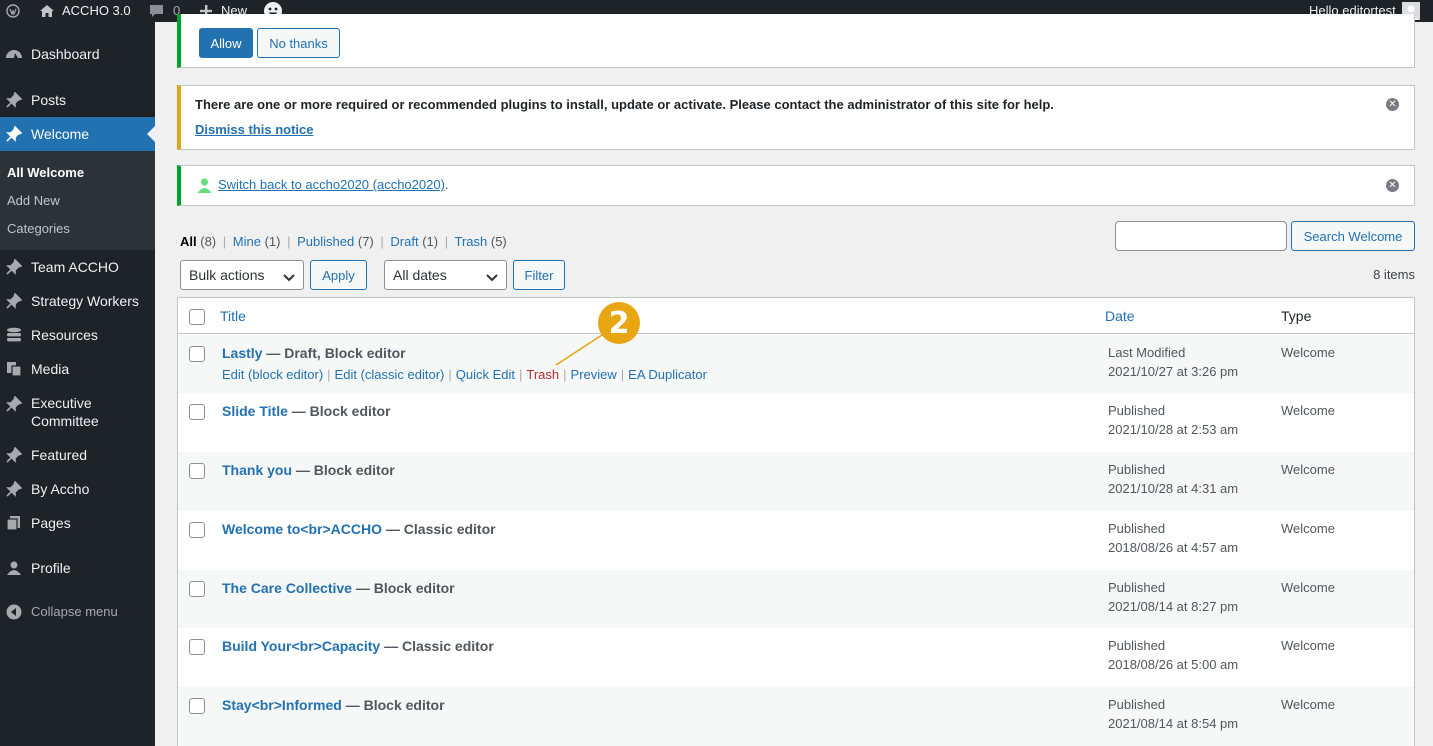 The height and width of the screenshot is (746, 1433). I want to click on filter-published: Published, so click(325, 241).